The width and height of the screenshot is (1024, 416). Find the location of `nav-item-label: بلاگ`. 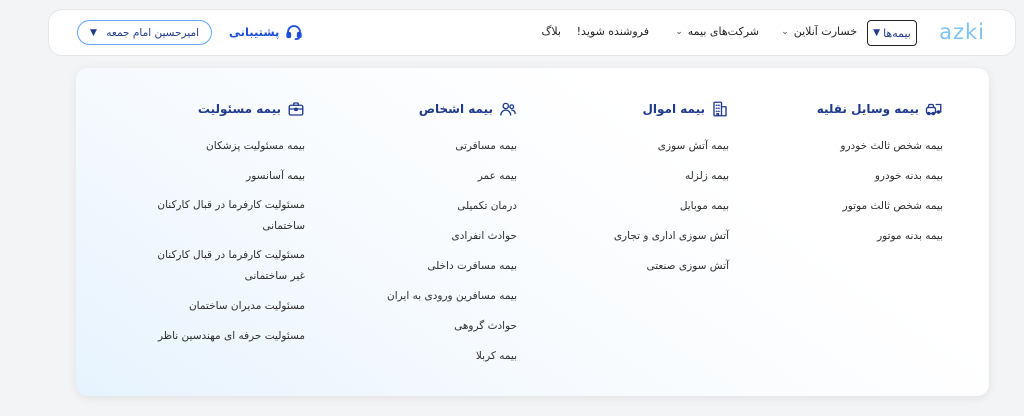

nav-item-label: بلاگ is located at coordinates (551, 31).